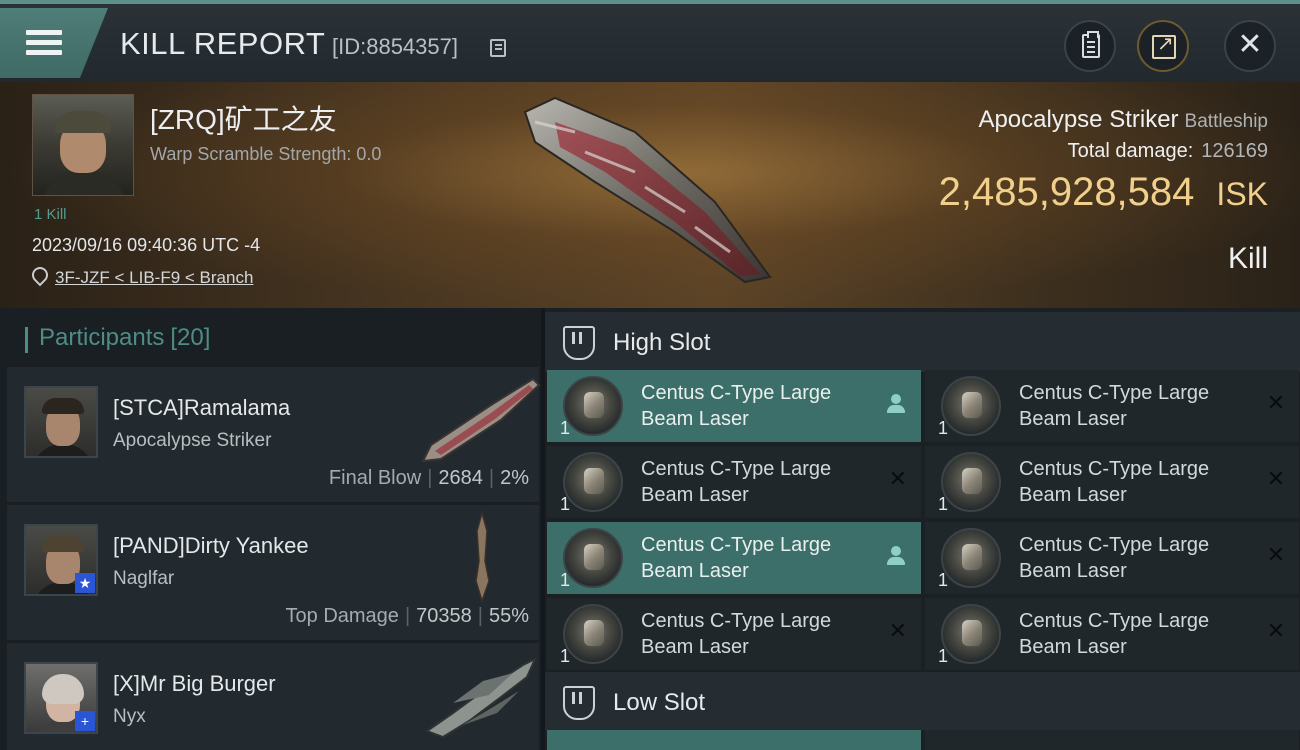 This screenshot has height=750, width=1300. What do you see at coordinates (395, 46) in the screenshot?
I see `report-id: [ID:8854357]` at bounding box center [395, 46].